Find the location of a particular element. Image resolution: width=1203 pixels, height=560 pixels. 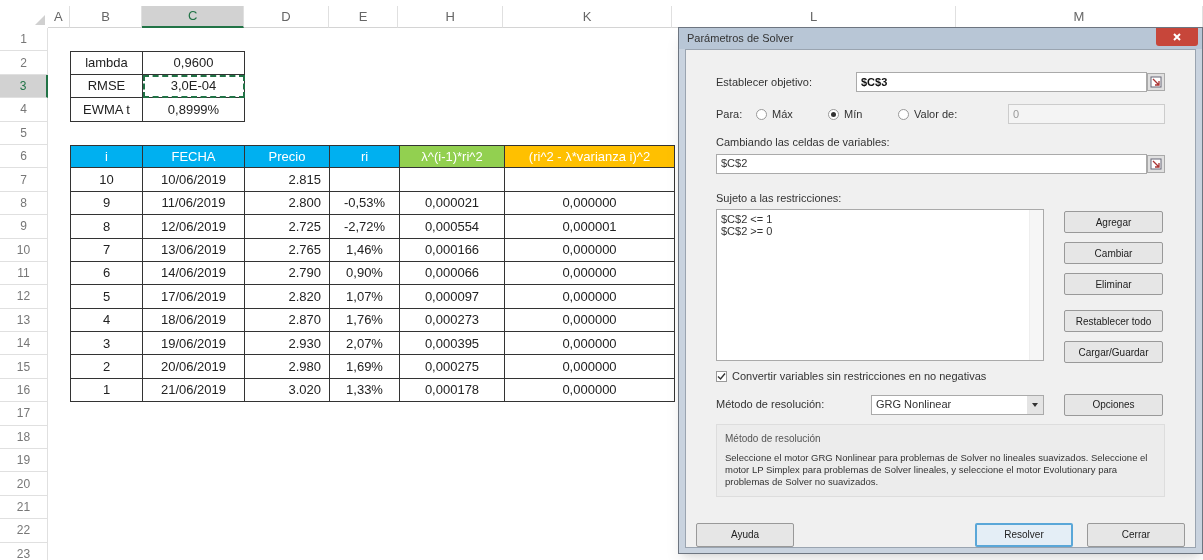

table-cell: 2.870 is located at coordinates (287, 320).